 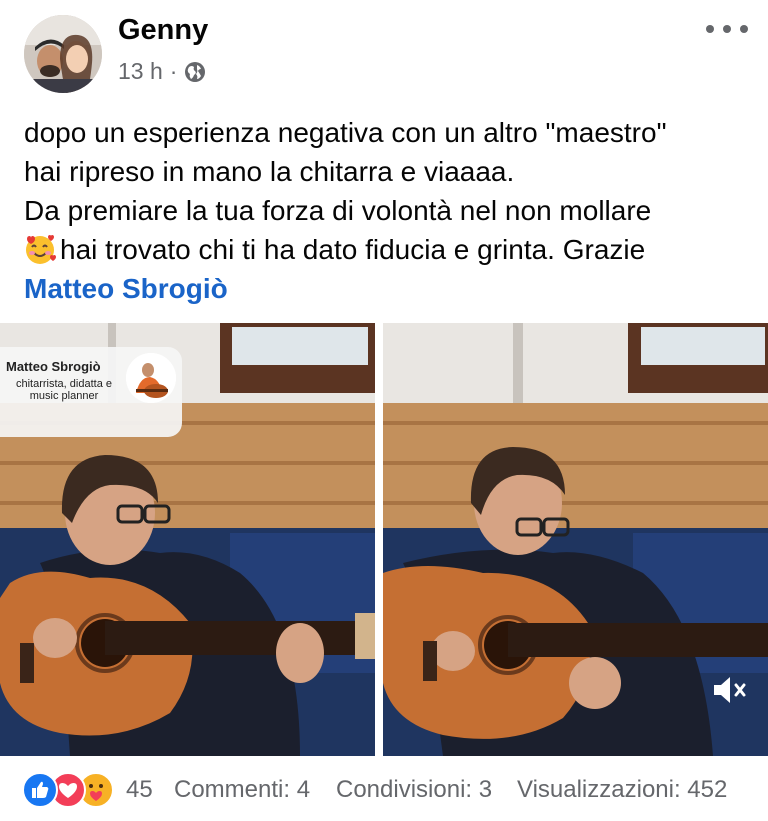 What do you see at coordinates (384, 50) in the screenshot?
I see `post-header: Genny 13 h ·` at bounding box center [384, 50].